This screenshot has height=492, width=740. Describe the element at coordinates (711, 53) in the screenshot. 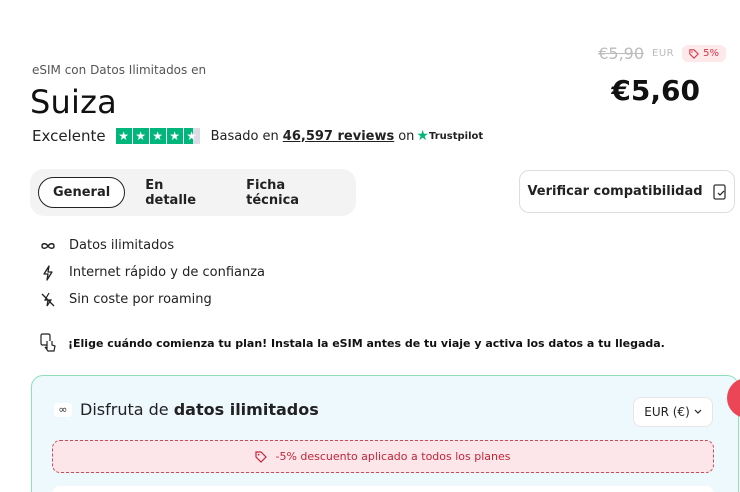

I see `discount-value: 5%` at that location.